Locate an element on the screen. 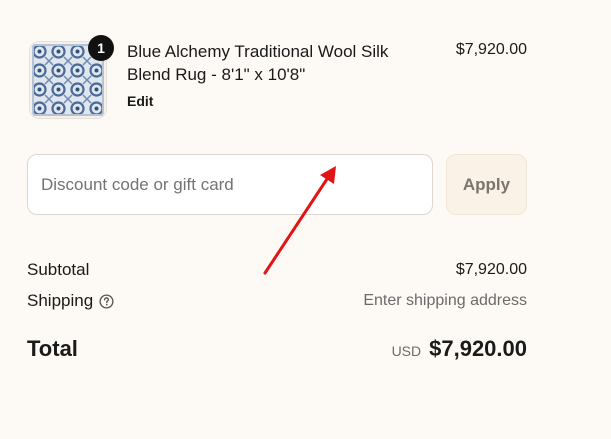 This screenshot has width=611, height=439. shipping-value: Enter shipping address is located at coordinates (445, 300).